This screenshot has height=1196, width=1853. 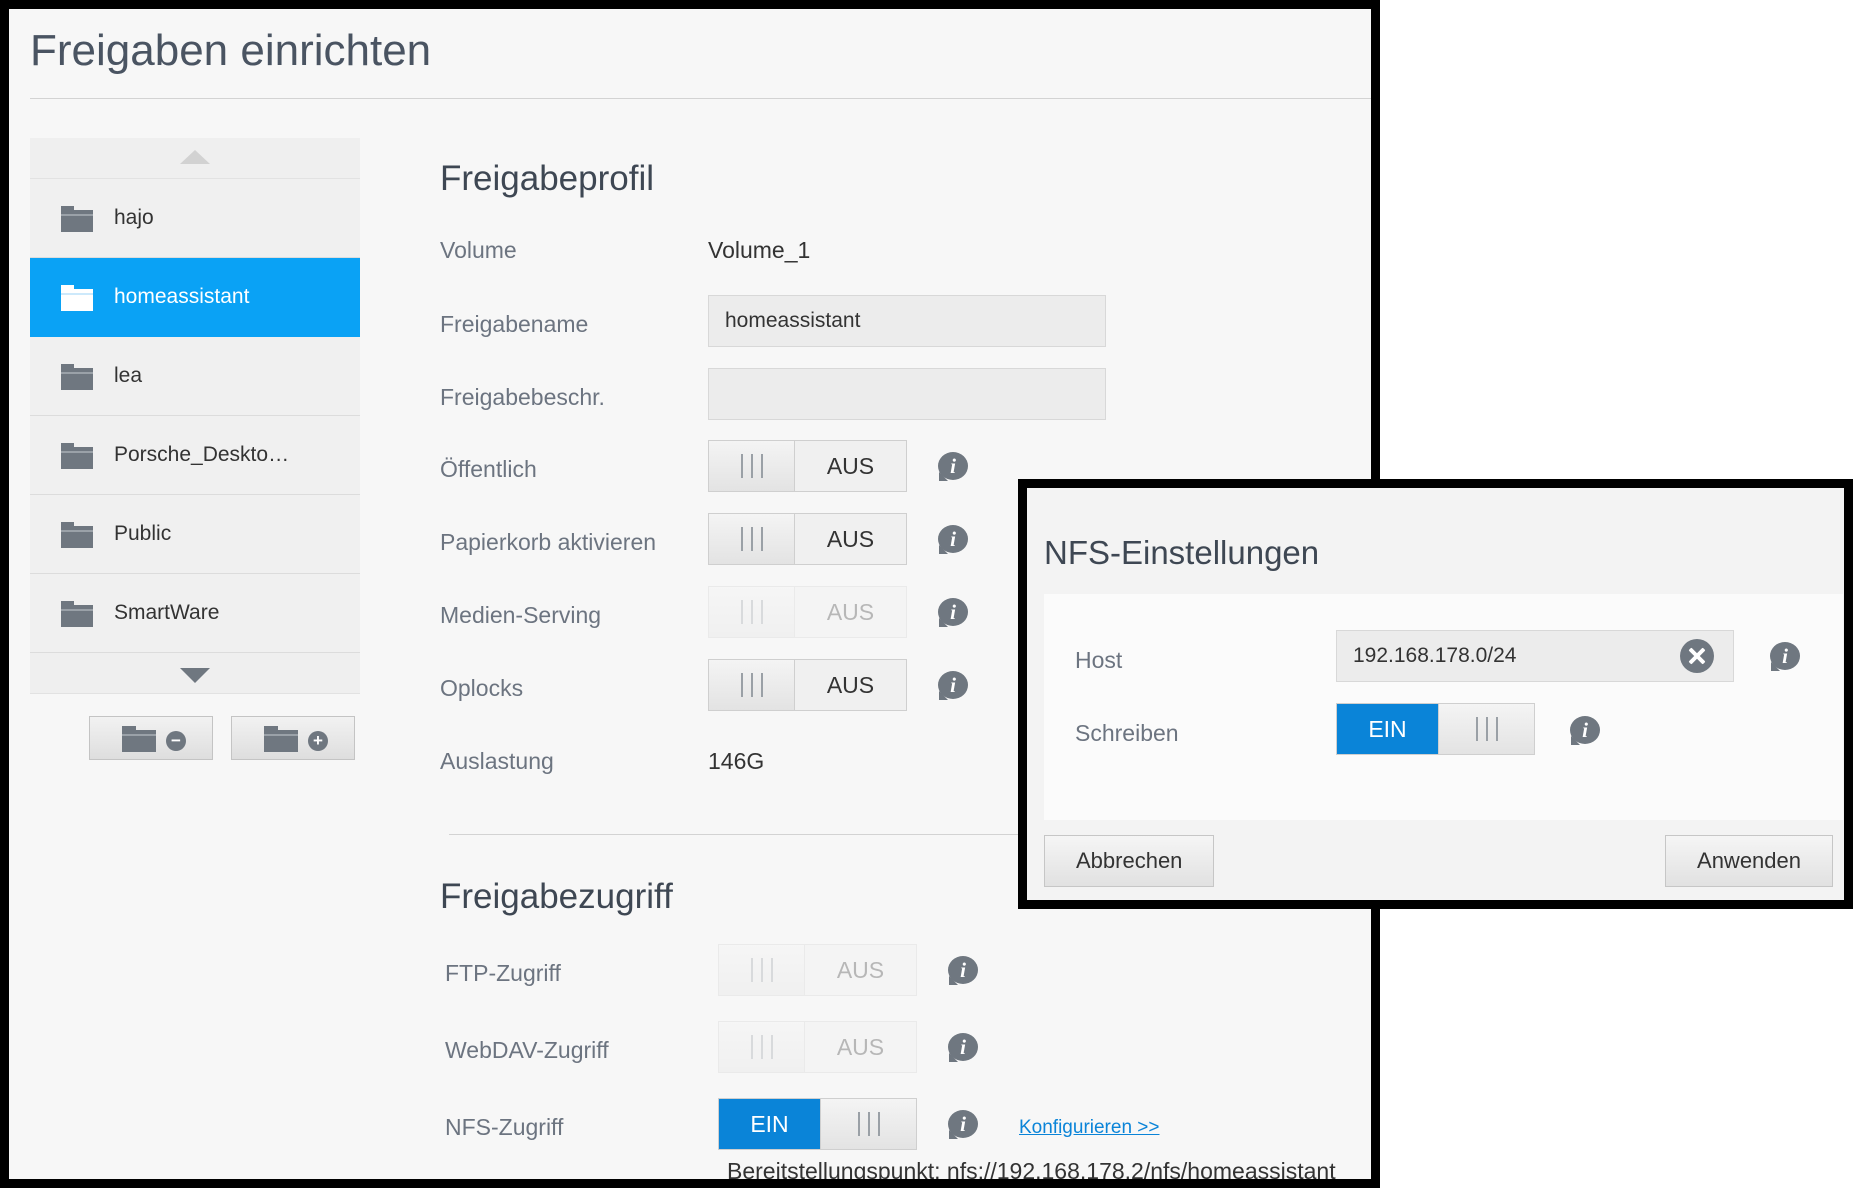 I want to click on plus-icon: +, so click(x=318, y=741).